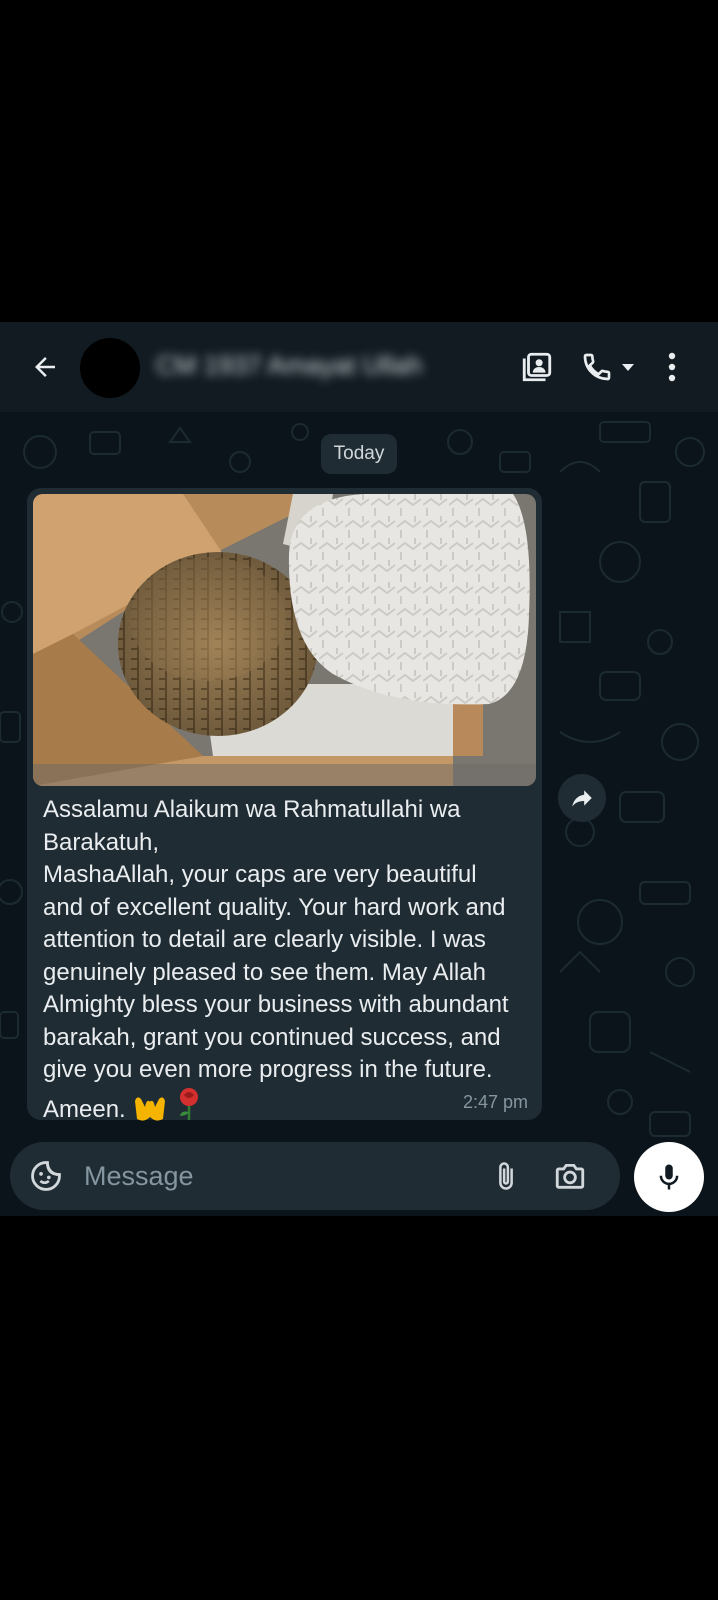 The width and height of the screenshot is (718, 1600). I want to click on contact-card-icon, so click(537, 367).